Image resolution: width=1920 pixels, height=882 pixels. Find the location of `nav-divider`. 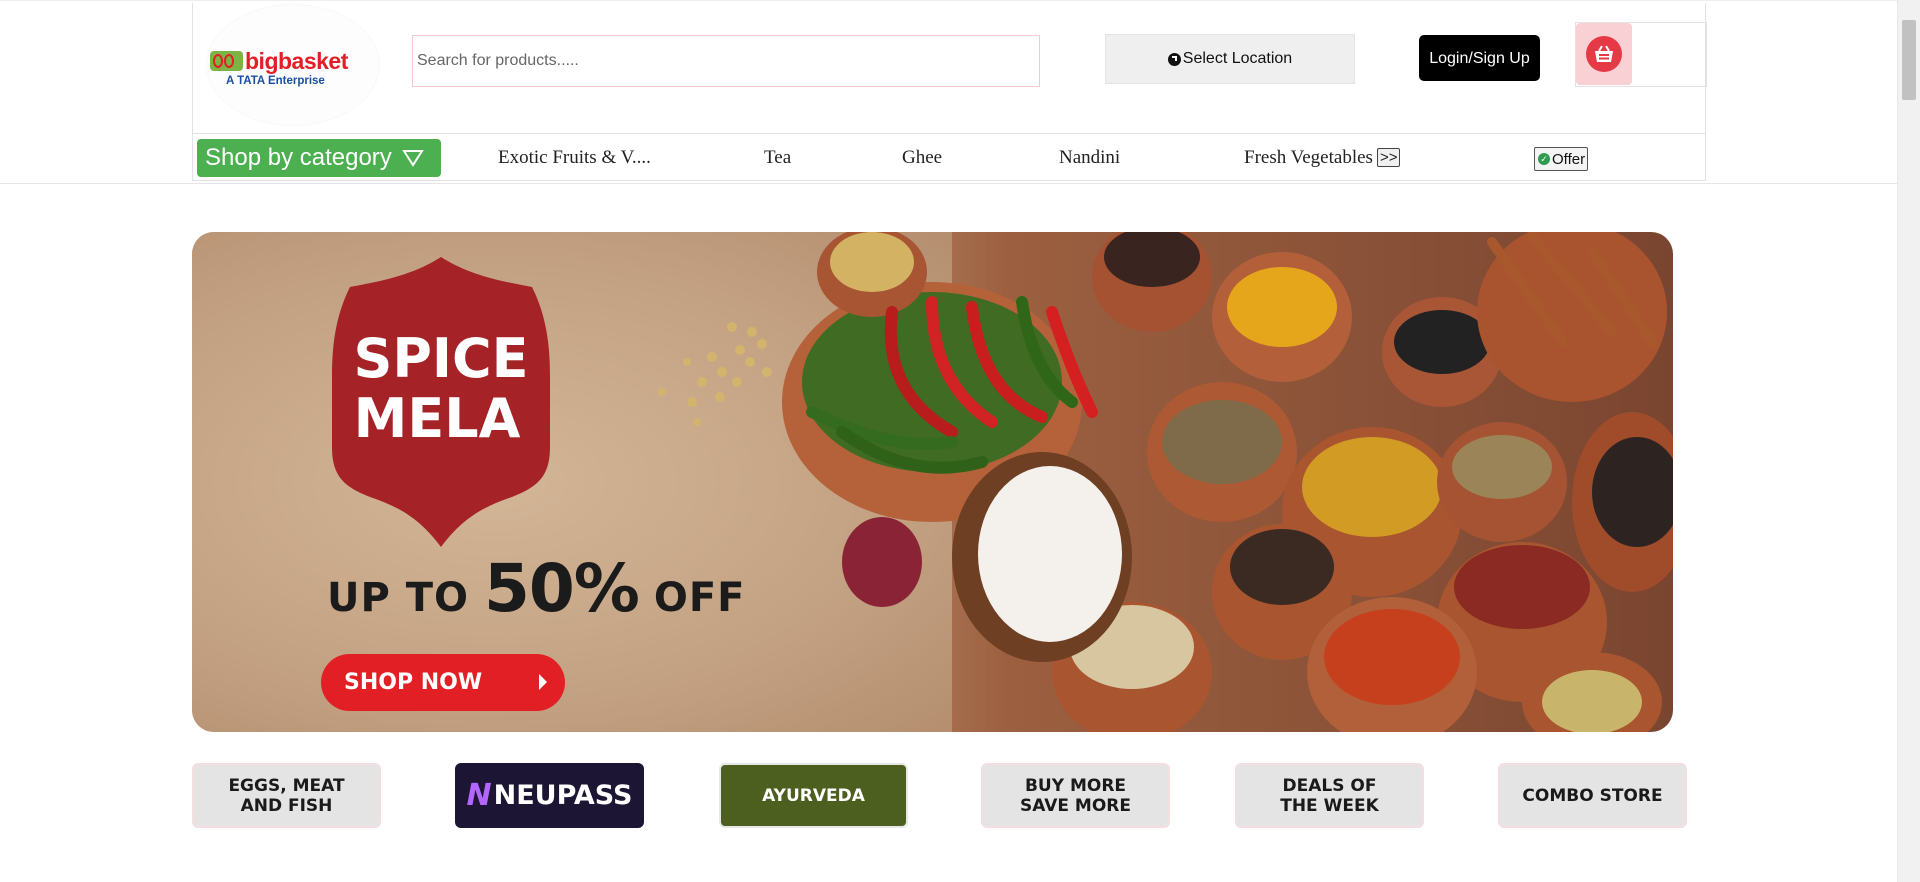

nav-divider is located at coordinates (949, 133).